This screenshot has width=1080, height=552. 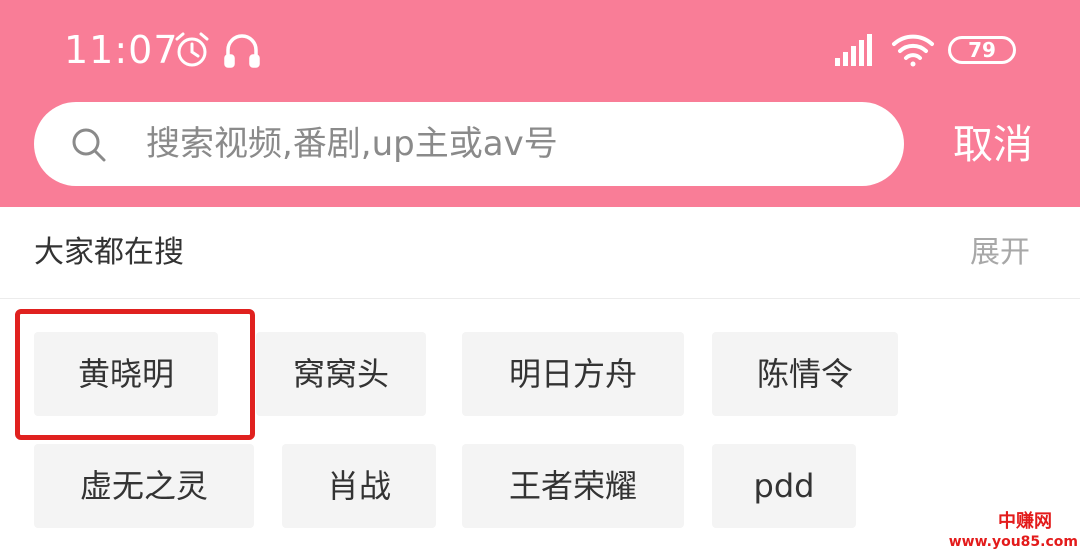 I want to click on expand-button: 展开, so click(x=1000, y=253).